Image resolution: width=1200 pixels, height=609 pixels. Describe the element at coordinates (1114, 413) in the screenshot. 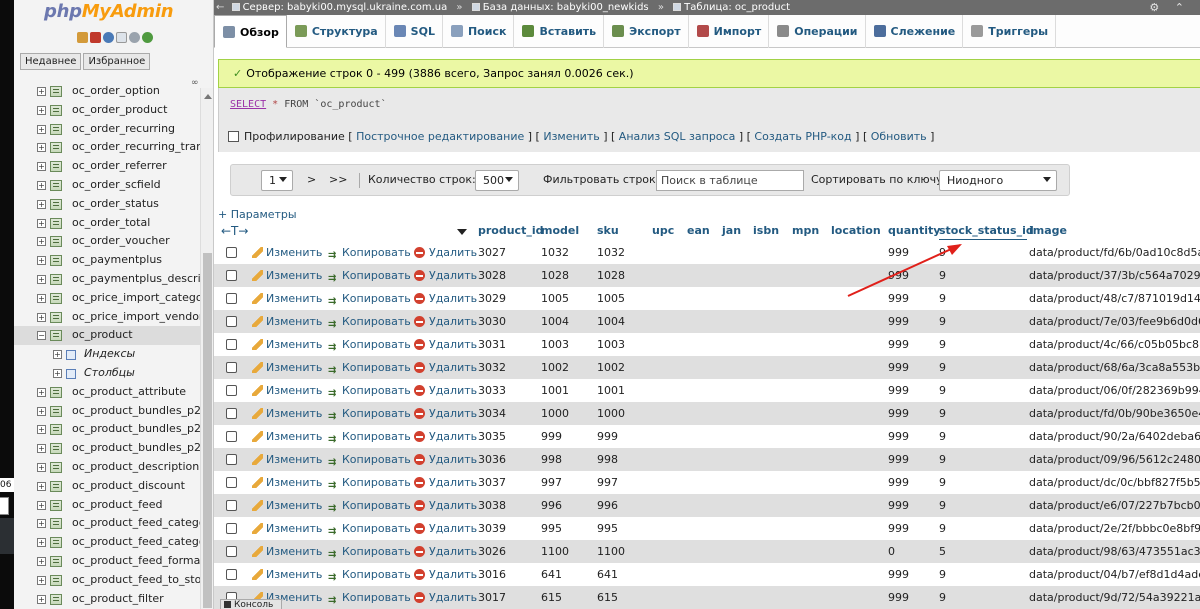

I see `cell-image: data/product/fd/0b/90be3650e49eb` at that location.